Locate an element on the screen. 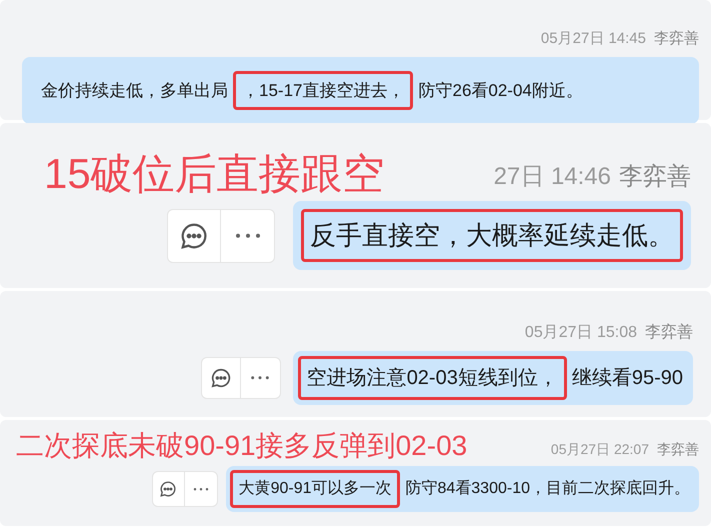 Image resolution: width=711 pixels, height=527 pixels. message-text: ，15-17直接空进去， is located at coordinates (323, 90).